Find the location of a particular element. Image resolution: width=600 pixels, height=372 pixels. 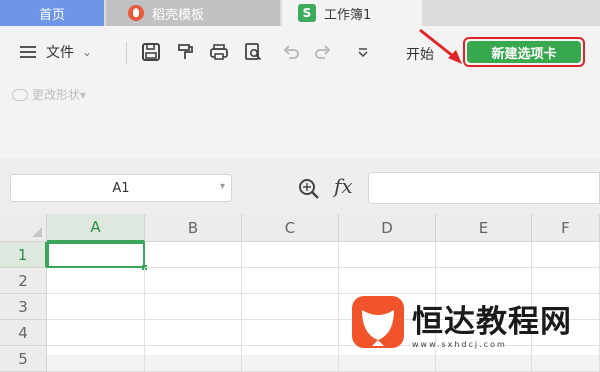

new-tab-button-label: 新建选项卡 is located at coordinates (524, 52).